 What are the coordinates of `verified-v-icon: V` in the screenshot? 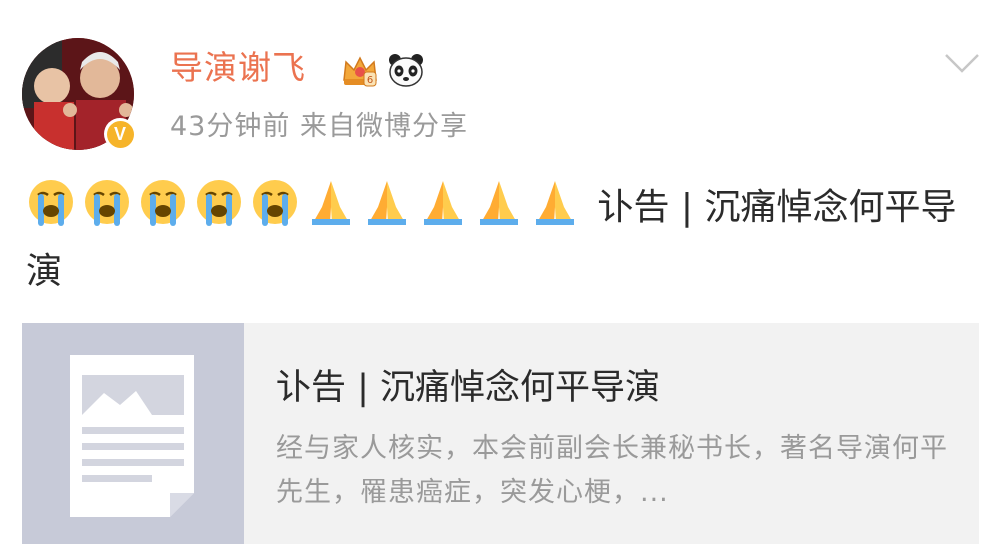 It's located at (120, 134).